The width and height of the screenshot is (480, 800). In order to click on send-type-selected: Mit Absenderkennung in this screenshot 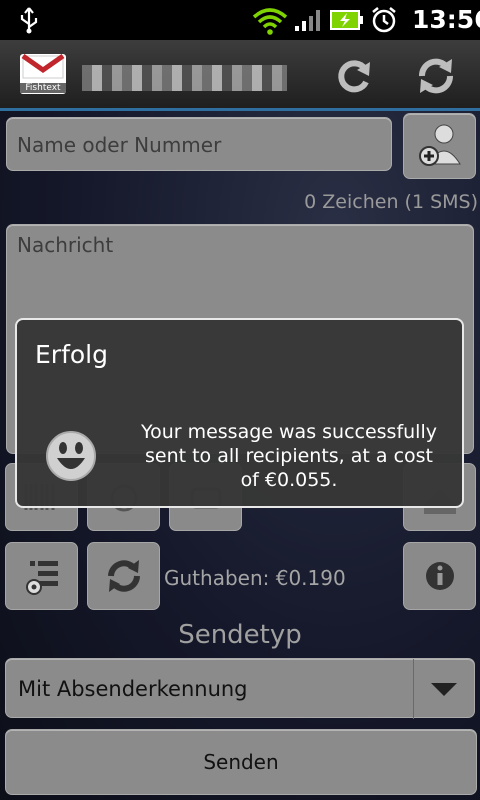, I will do `click(133, 689)`.